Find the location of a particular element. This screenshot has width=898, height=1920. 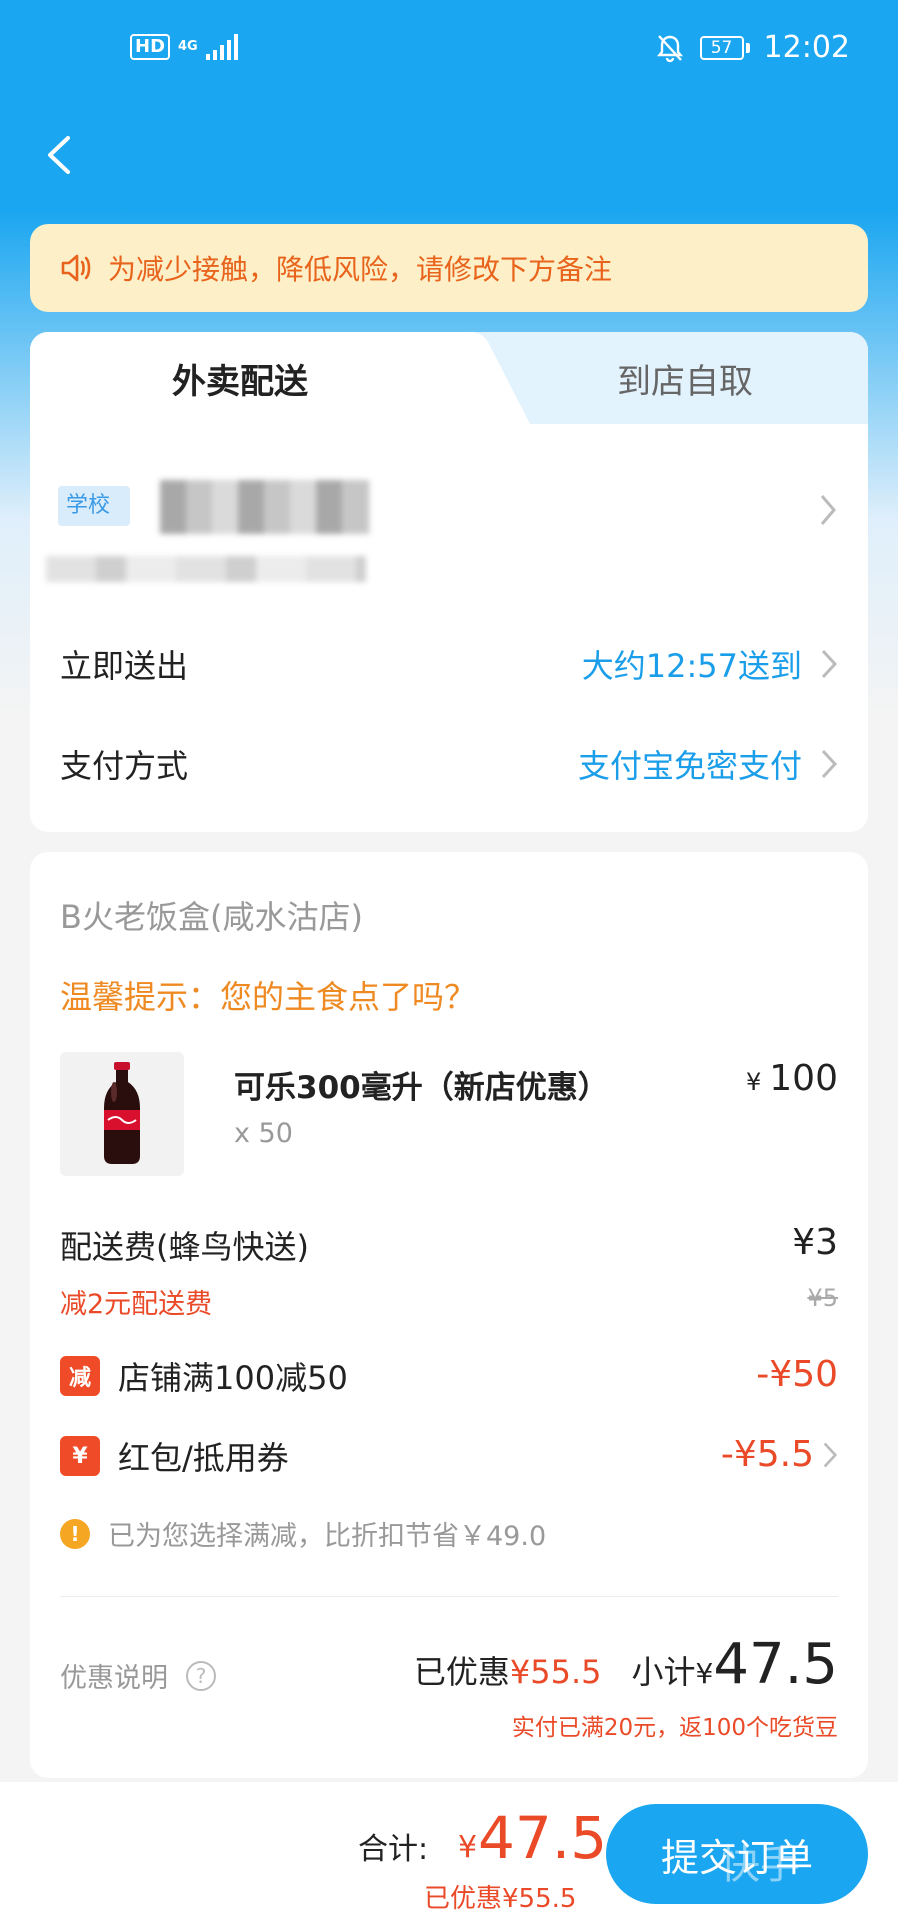

delivery-fee-original: ¥5 is located at coordinates (822, 1298).